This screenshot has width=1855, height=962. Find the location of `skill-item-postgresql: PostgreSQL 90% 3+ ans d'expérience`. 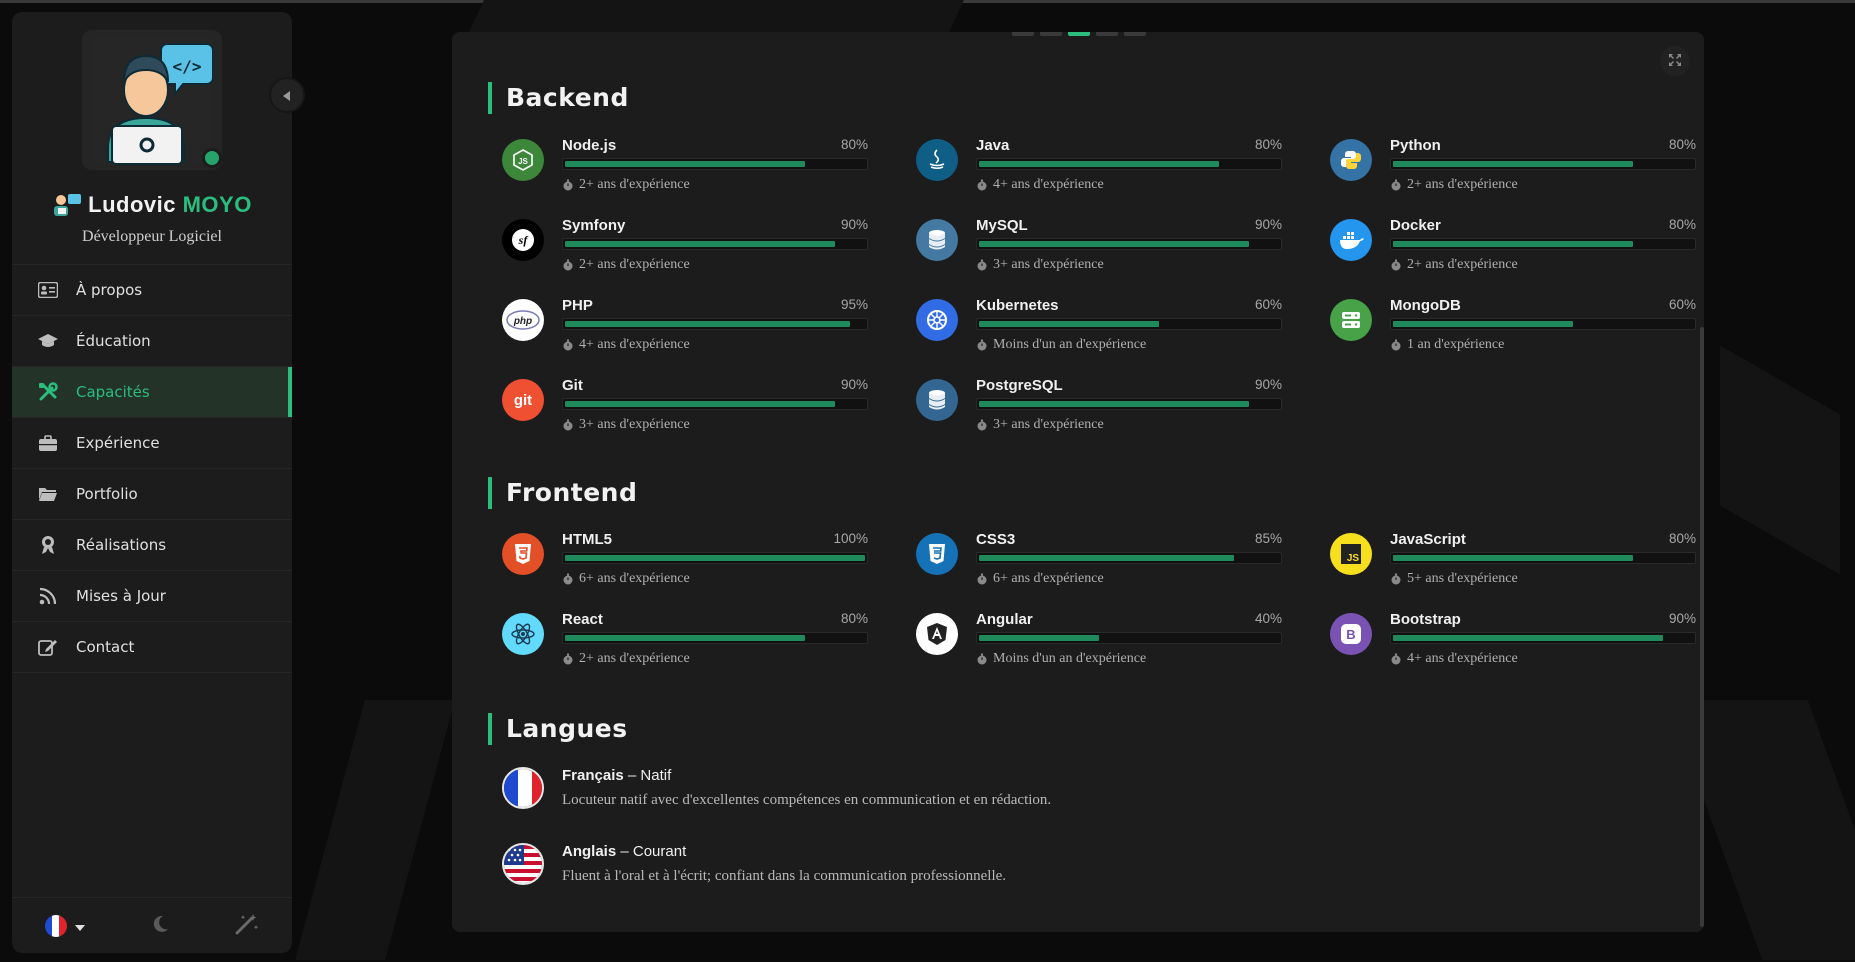

skill-item-postgresql: PostgreSQL 90% 3+ ans d'expérience is located at coordinates (1101, 408).